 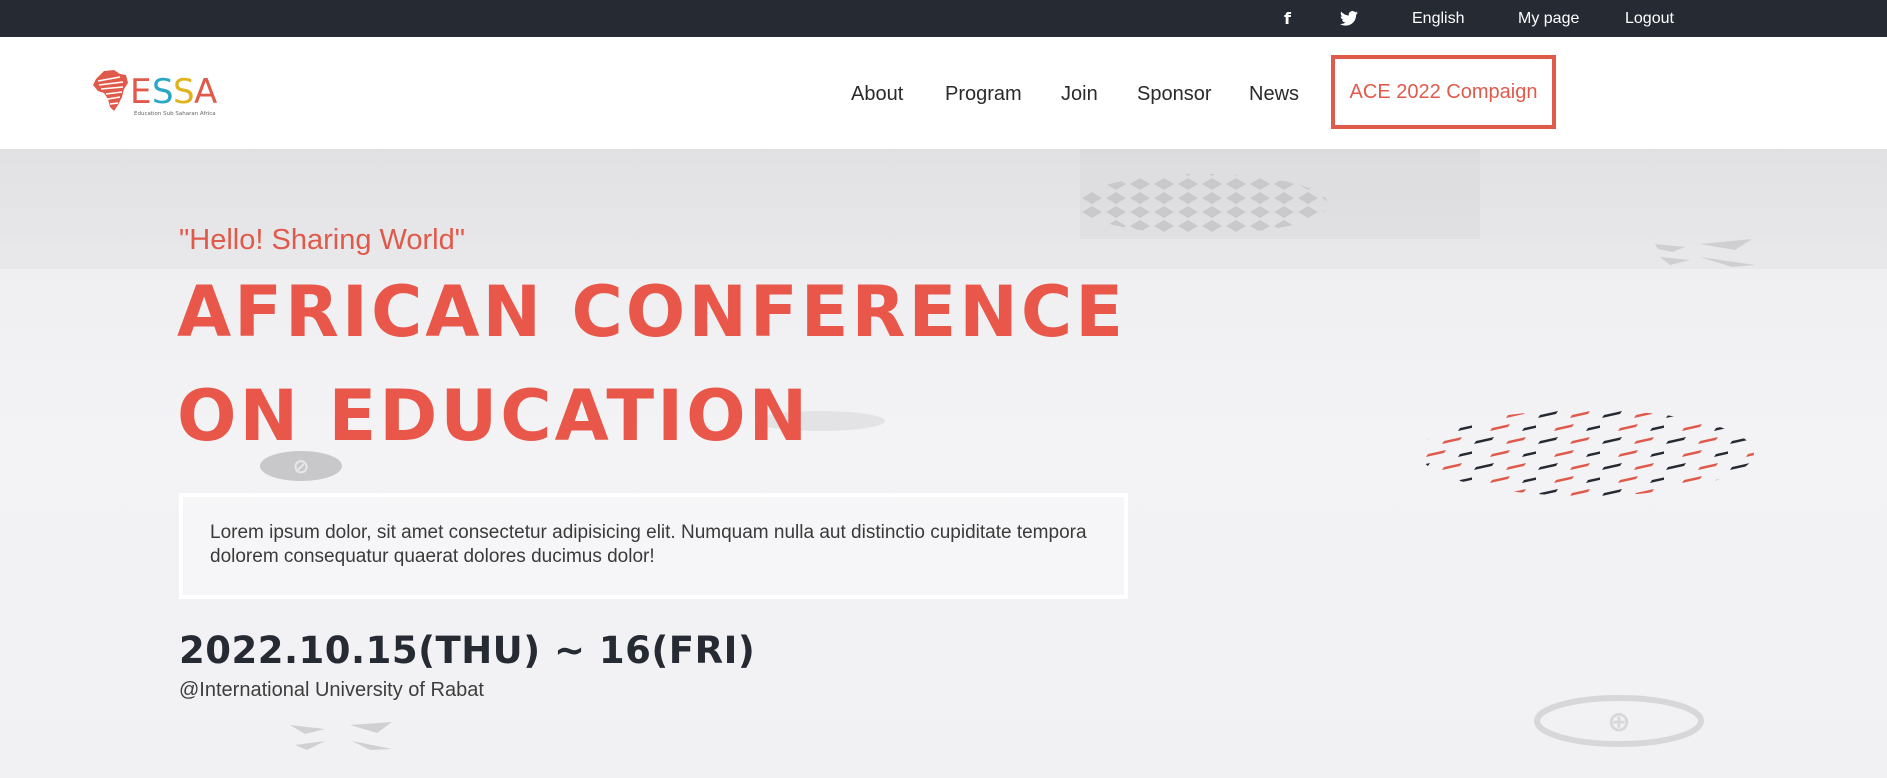 I want to click on hero-title-line-1: AFRICAN CONFERENCE, so click(x=652, y=312).